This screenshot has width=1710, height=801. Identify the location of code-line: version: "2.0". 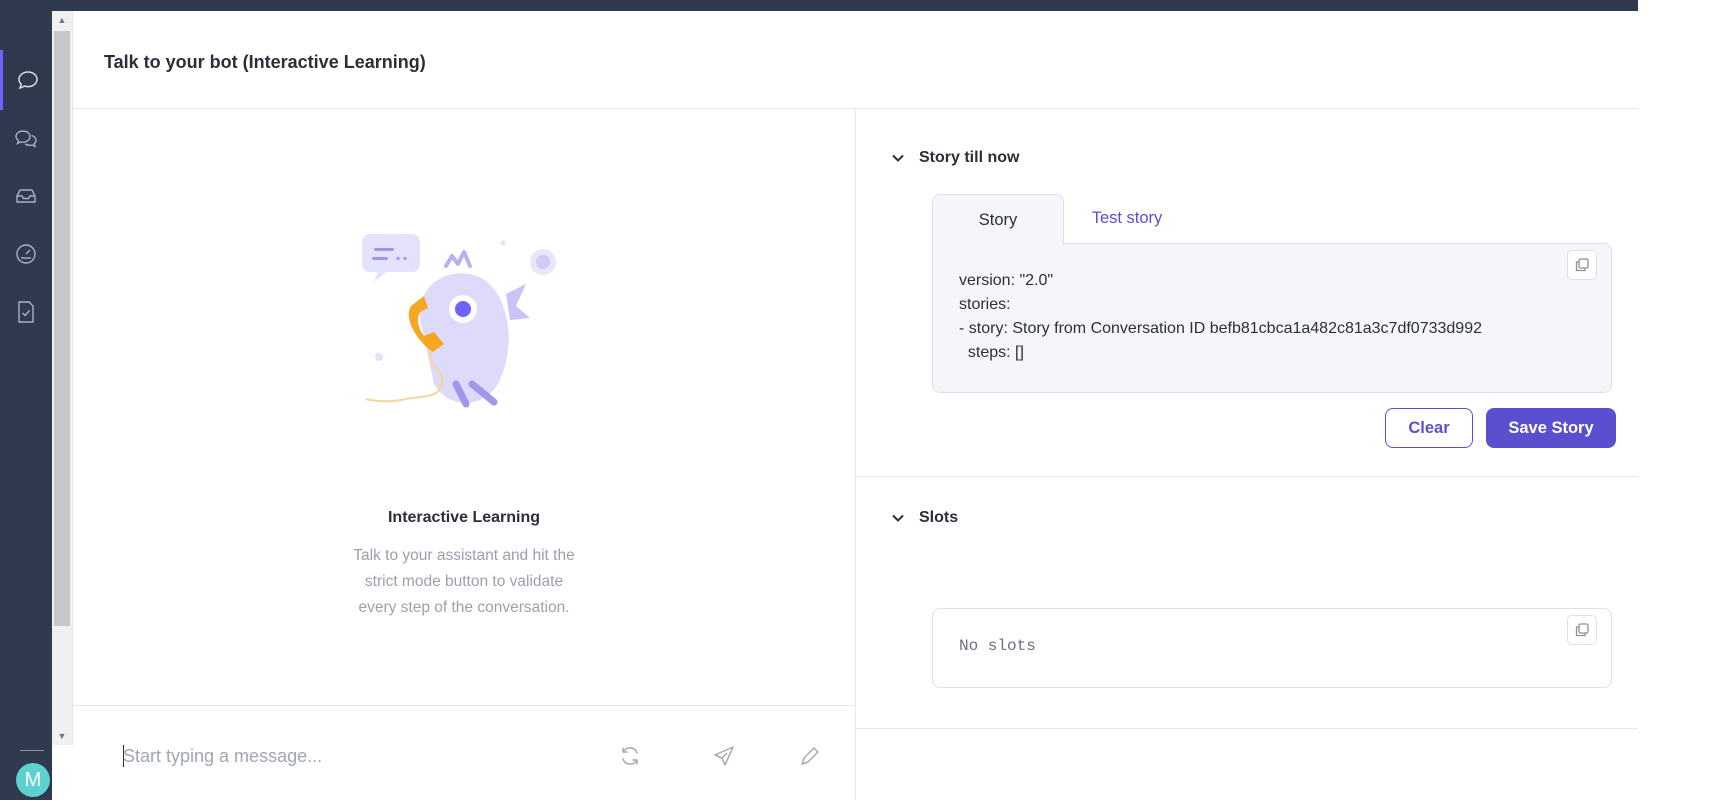
(1006, 280).